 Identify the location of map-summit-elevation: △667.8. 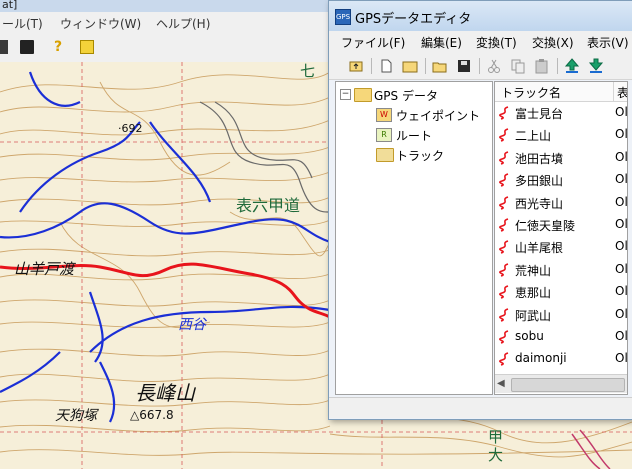
(152, 415).